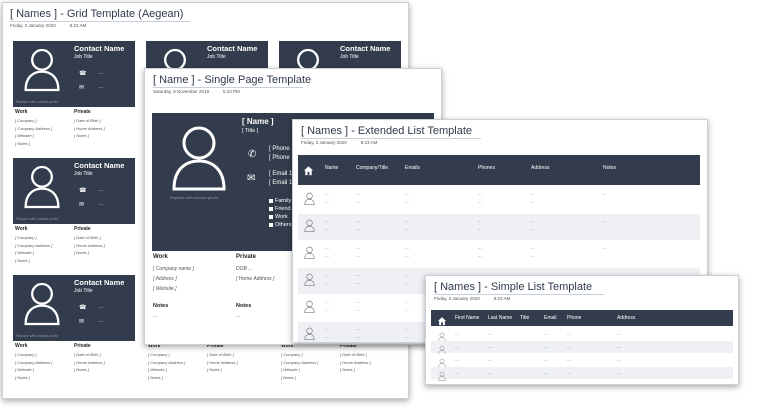 This screenshot has height=414, width=768. I want to click on contact-title: [ Title ], so click(250, 131).